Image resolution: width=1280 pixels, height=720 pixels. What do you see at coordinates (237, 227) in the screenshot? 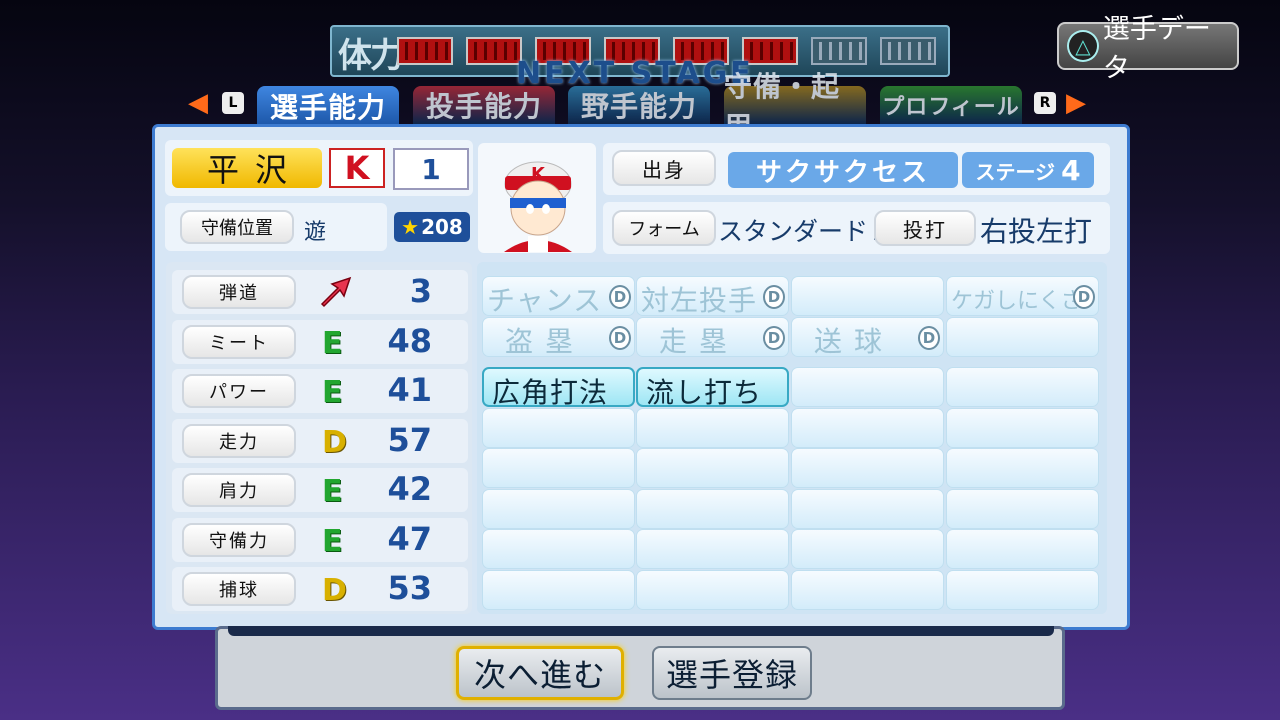
I see `position-label: 守備位置` at bounding box center [237, 227].